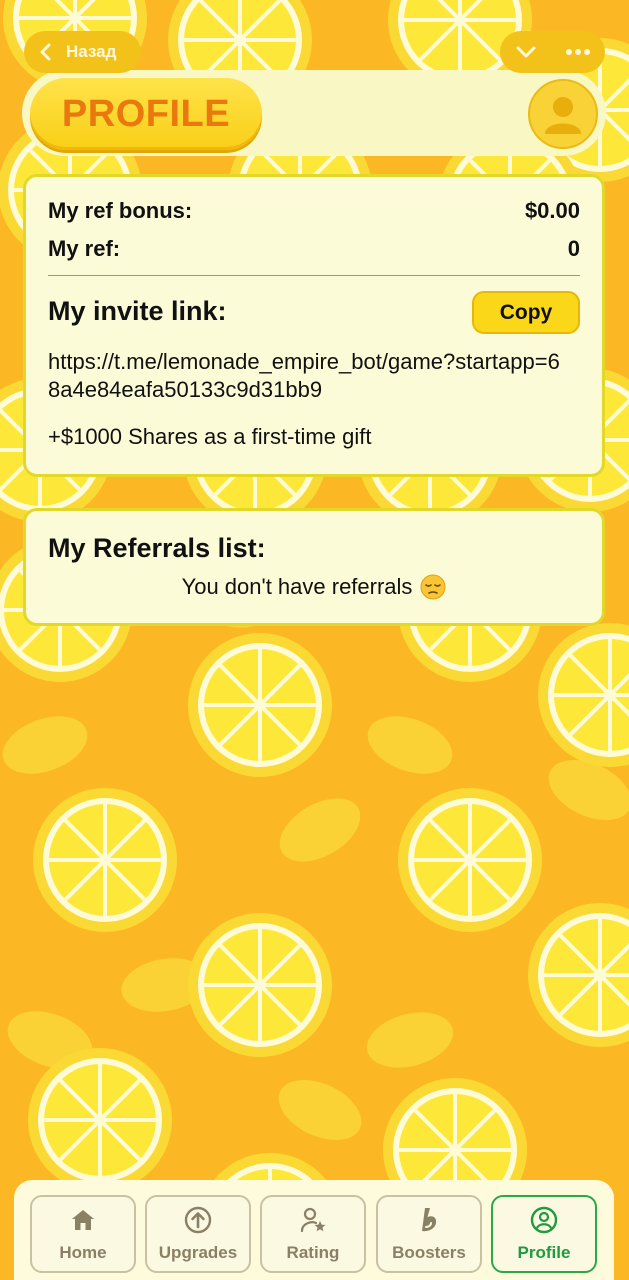  I want to click on ref-bonus-label: My ref bonus:, so click(120, 210).